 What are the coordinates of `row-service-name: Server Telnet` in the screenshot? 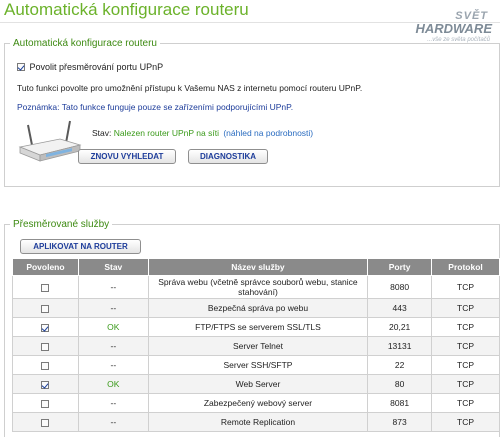 It's located at (258, 346).